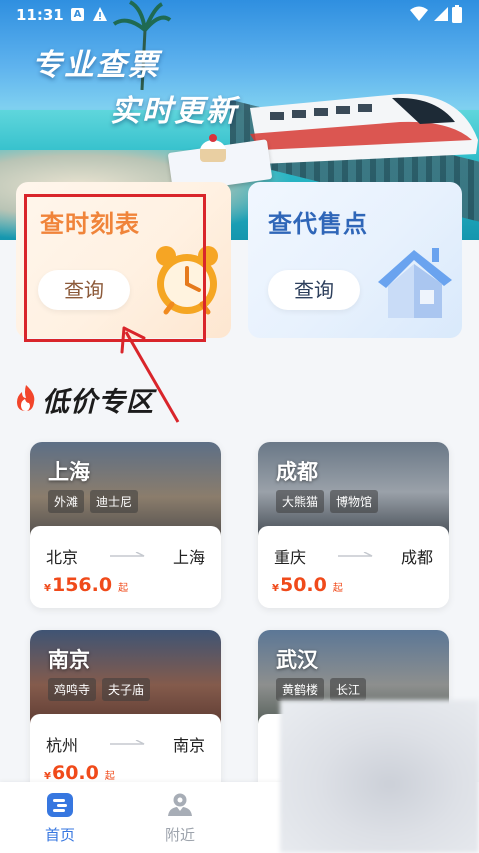 This screenshot has width=479, height=853. Describe the element at coordinates (72, 689) in the screenshot. I see `route-tag: 鸡鸣寺` at that location.